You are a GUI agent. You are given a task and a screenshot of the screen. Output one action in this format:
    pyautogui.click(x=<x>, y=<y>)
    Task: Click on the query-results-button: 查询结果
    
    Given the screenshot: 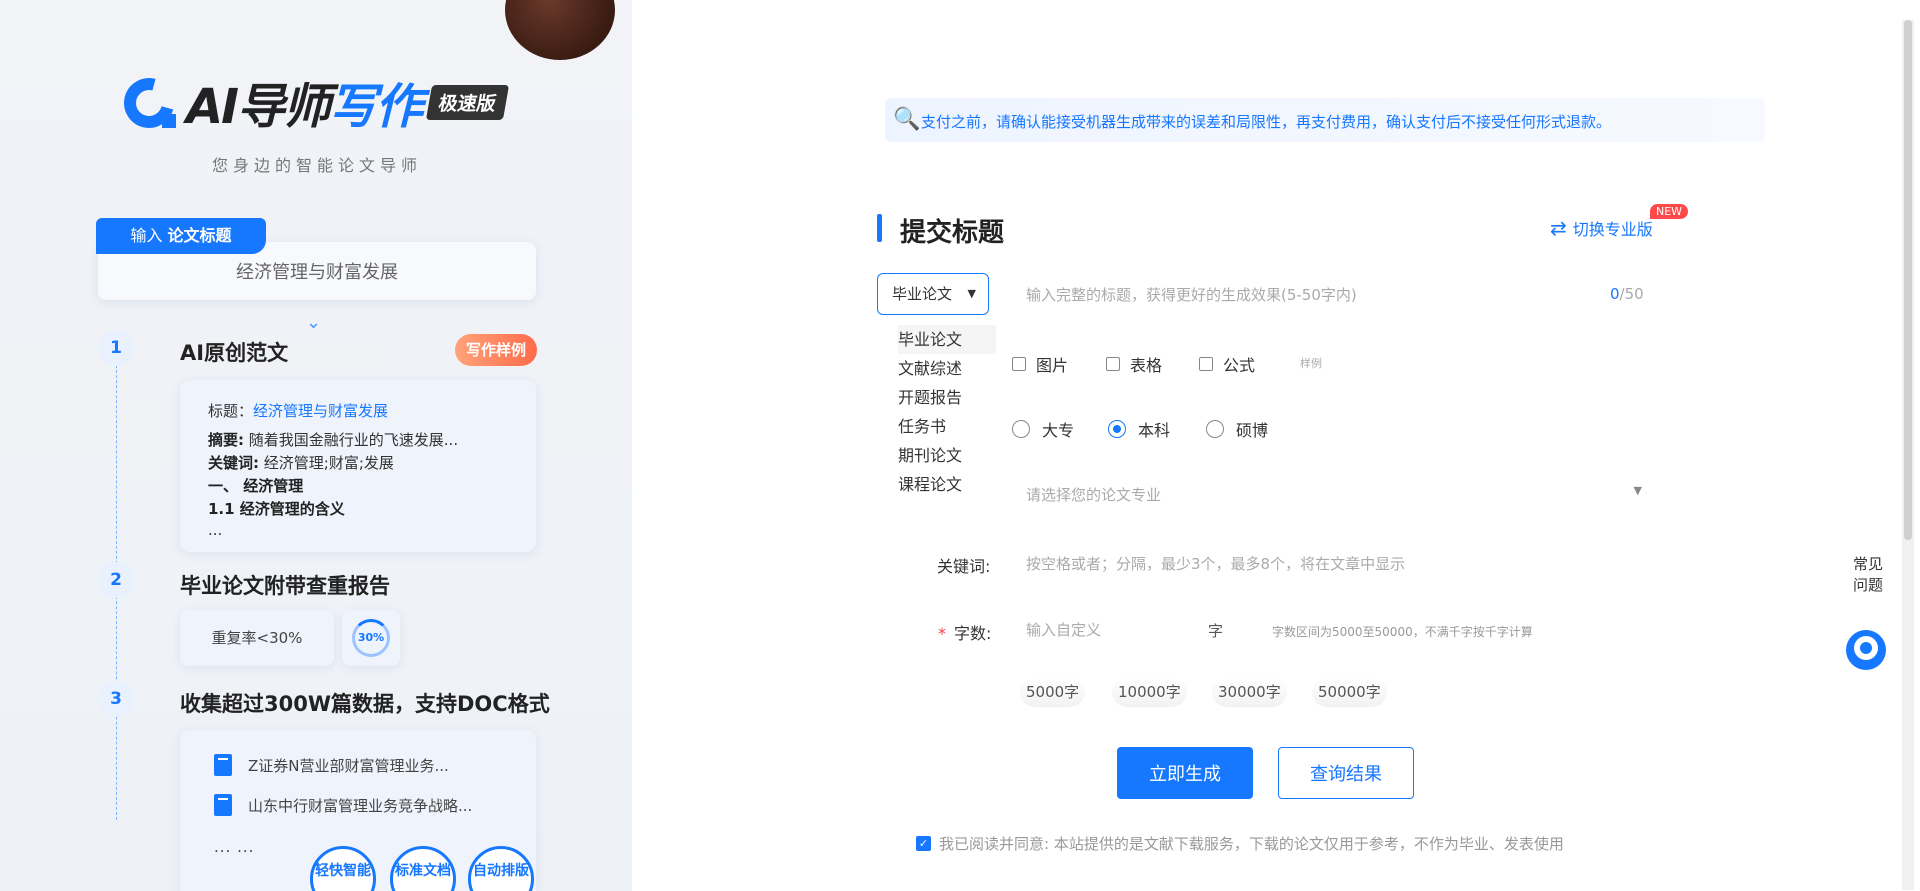 What is the action you would take?
    pyautogui.click(x=1346, y=773)
    